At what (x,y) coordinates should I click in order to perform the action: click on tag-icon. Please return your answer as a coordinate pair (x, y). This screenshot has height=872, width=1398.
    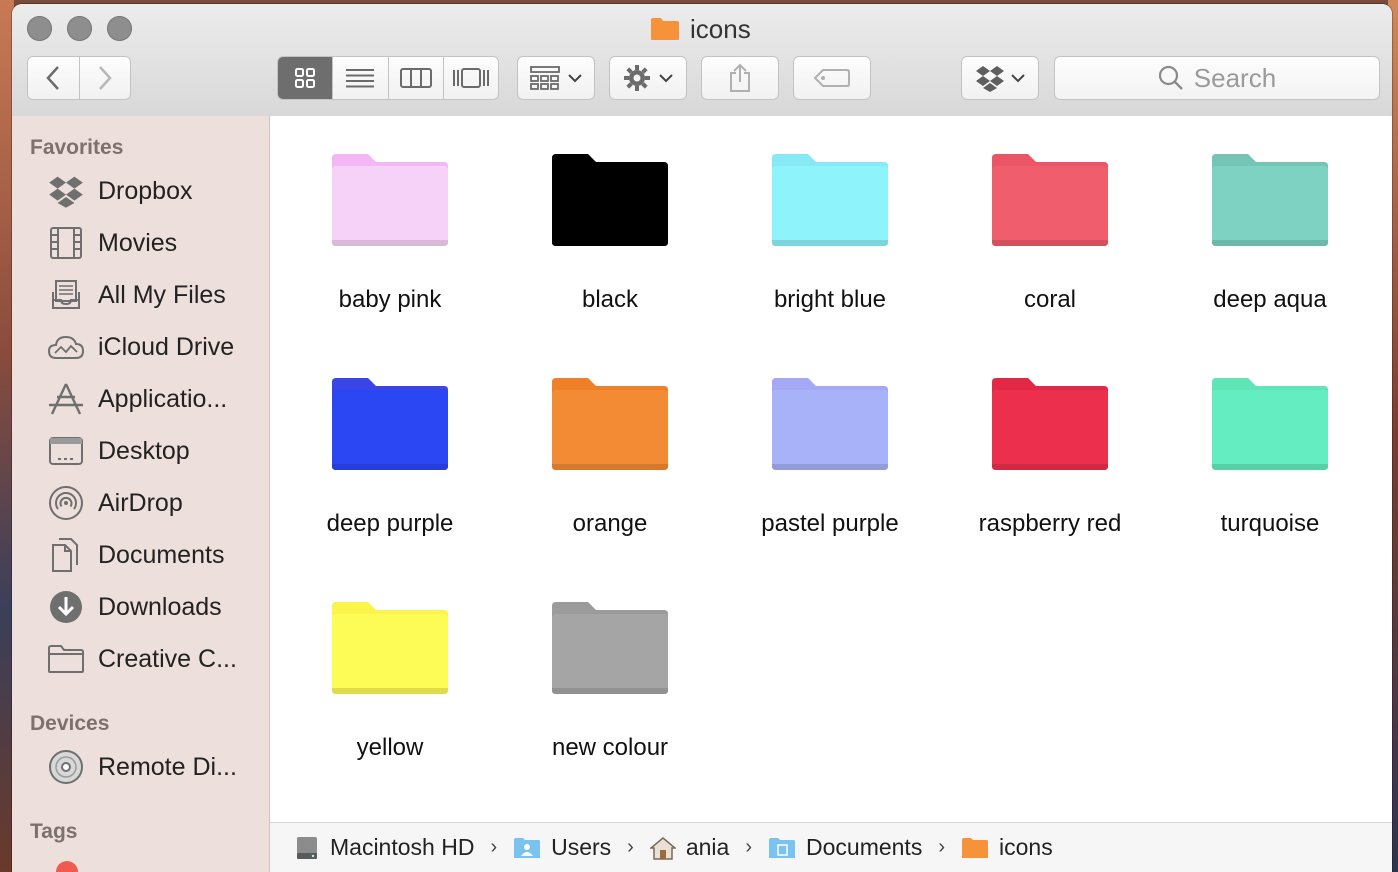
    Looking at the image, I should click on (832, 78).